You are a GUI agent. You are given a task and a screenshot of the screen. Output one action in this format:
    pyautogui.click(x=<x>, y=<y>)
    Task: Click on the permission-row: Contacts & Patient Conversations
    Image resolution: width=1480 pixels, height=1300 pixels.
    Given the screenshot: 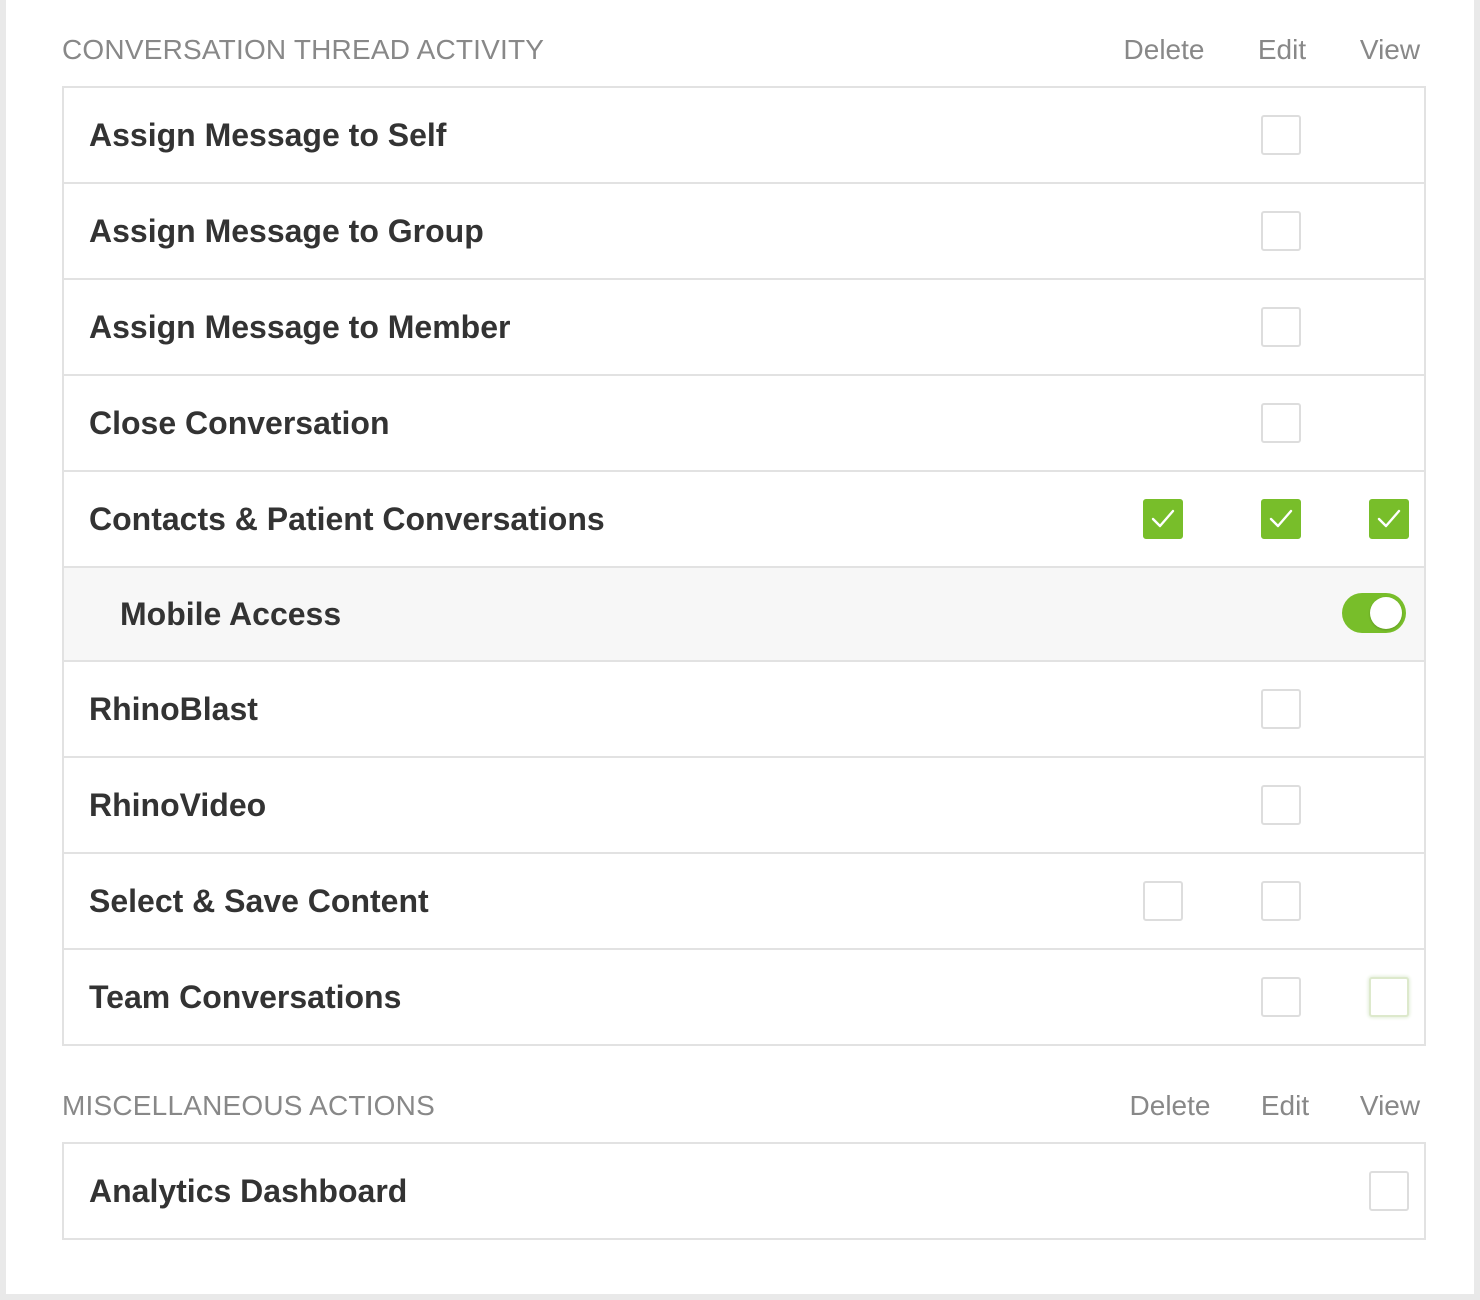 What is the action you would take?
    pyautogui.click(x=744, y=520)
    